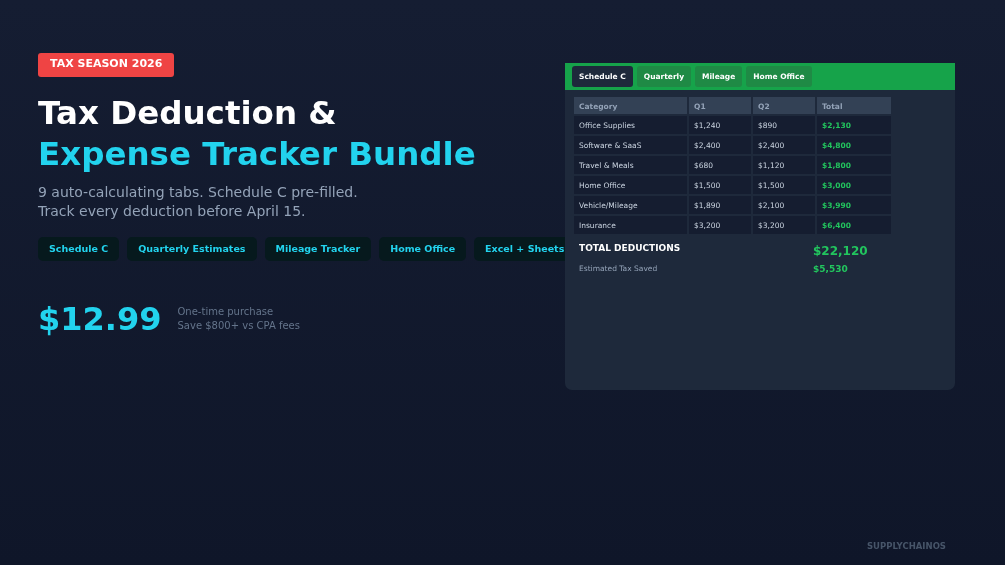 Image resolution: width=1005 pixels, height=565 pixels. What do you see at coordinates (100, 318) in the screenshot?
I see `price: $12.99` at bounding box center [100, 318].